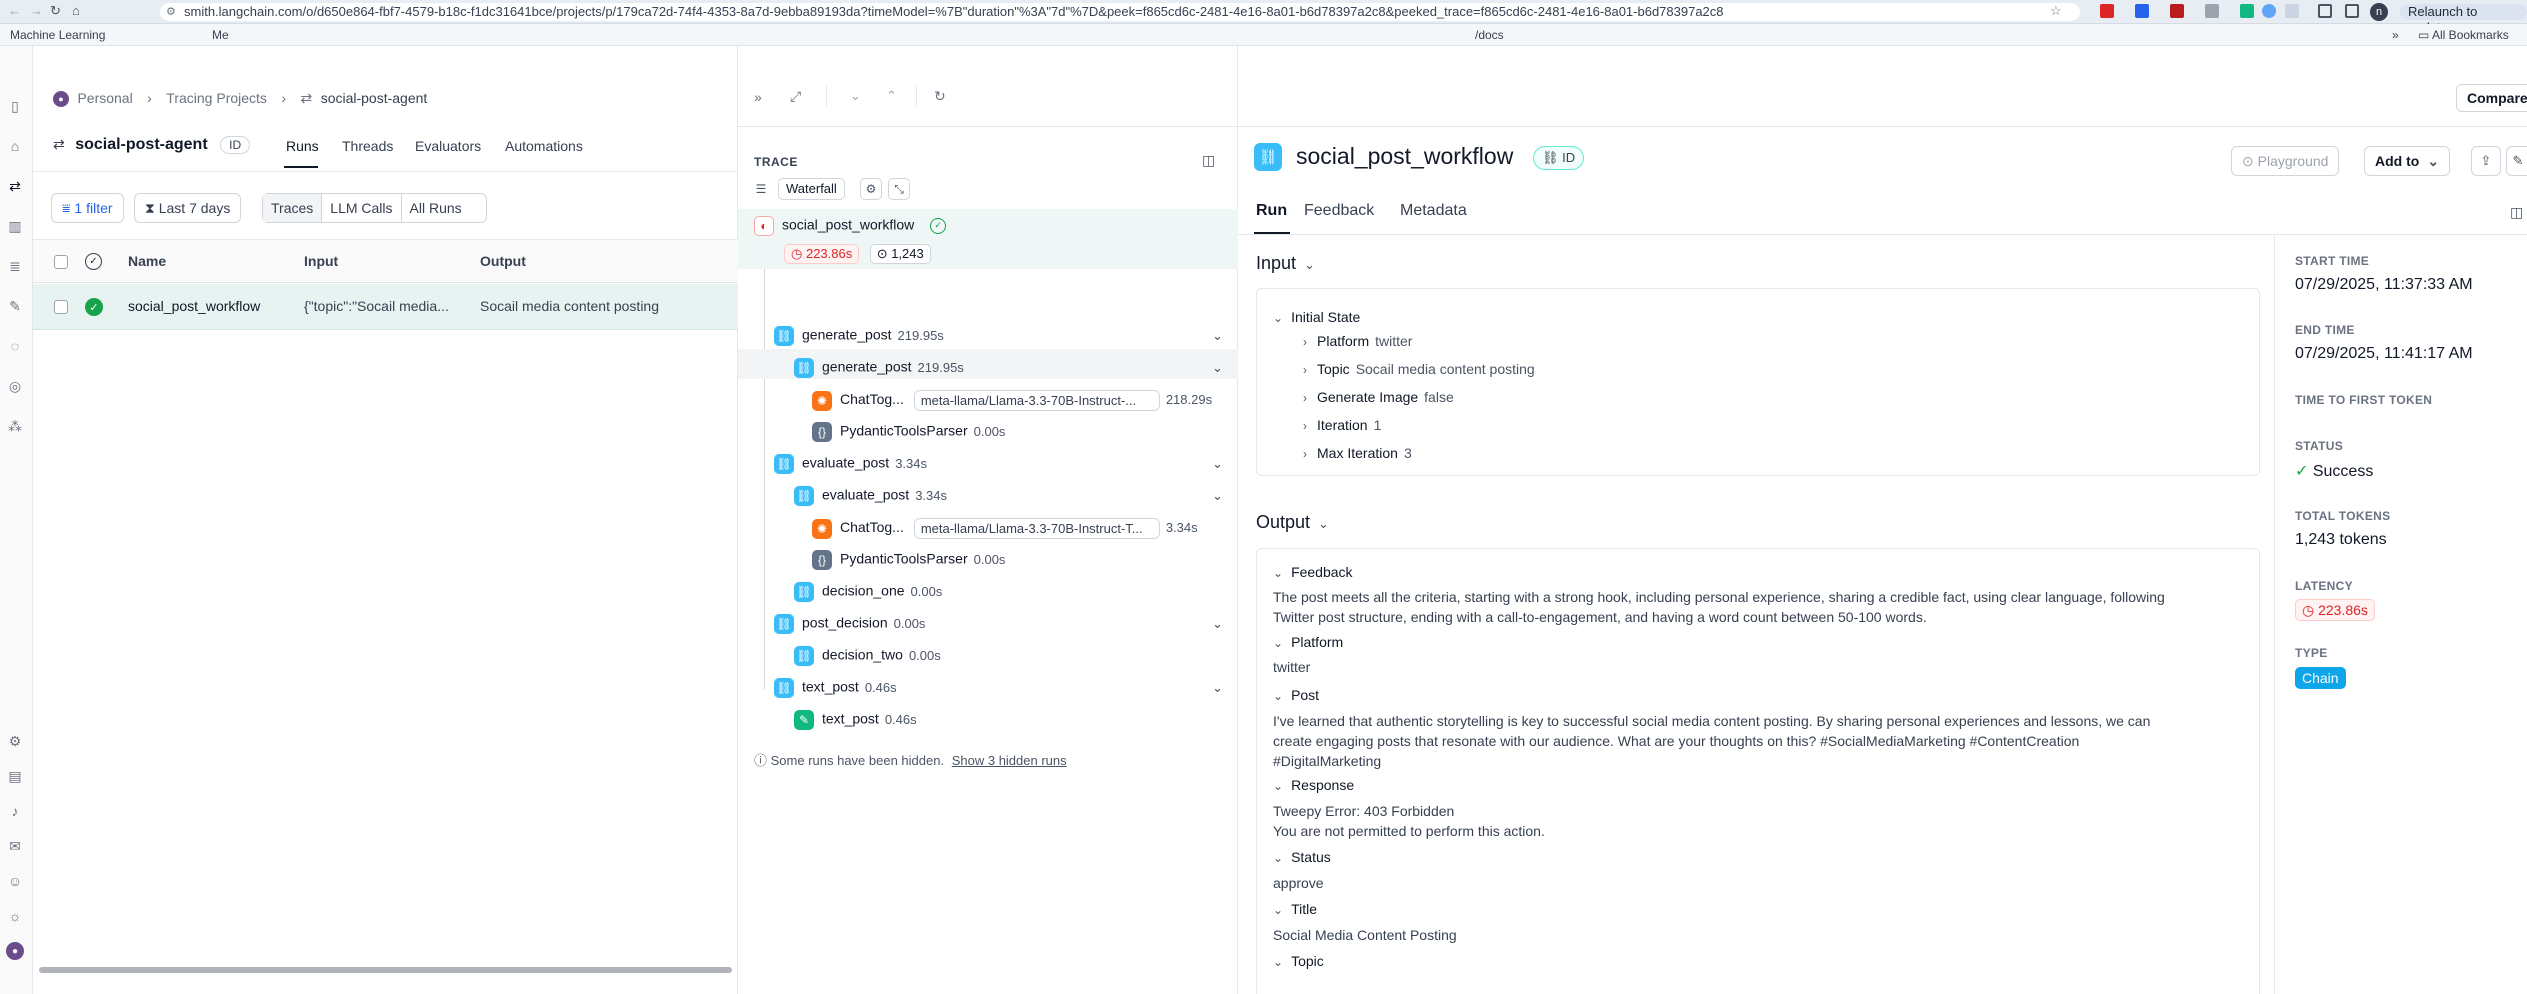 The width and height of the screenshot is (2527, 994). What do you see at coordinates (15, 846) in the screenshot?
I see `mail-icon: ✉` at bounding box center [15, 846].